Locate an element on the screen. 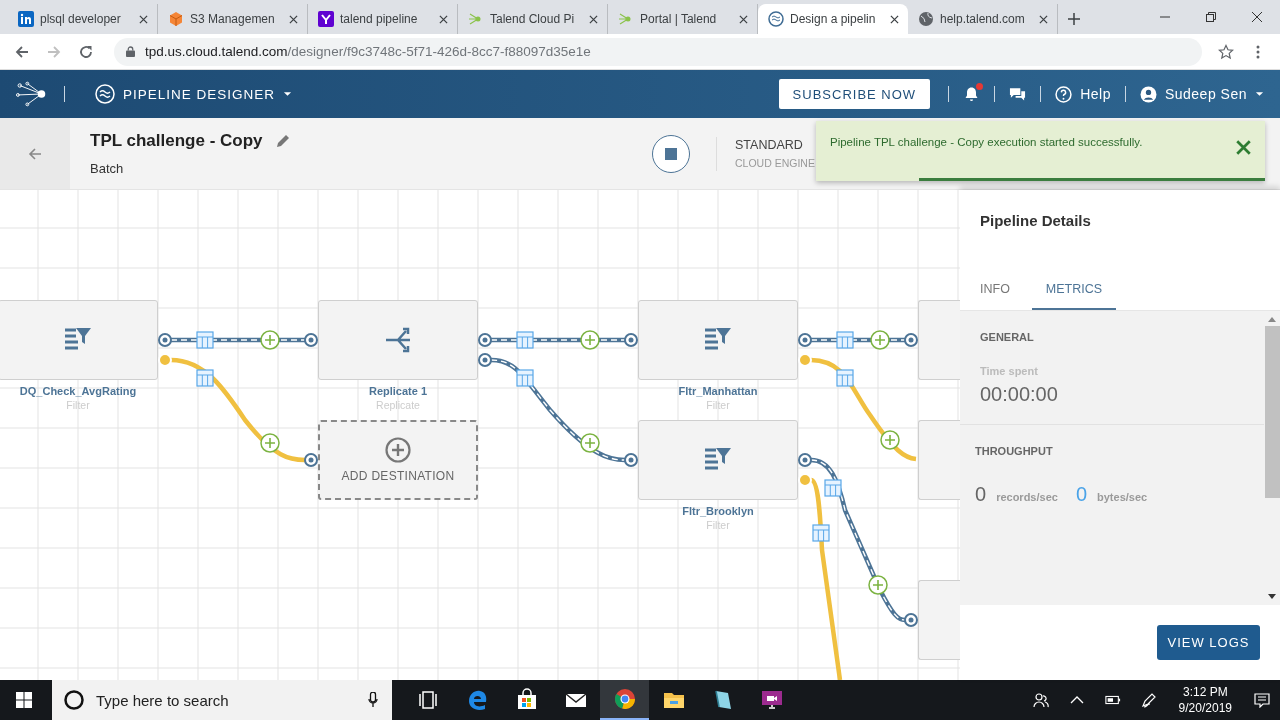 The width and height of the screenshot is (1280, 720). filter-icon is located at coordinates (718, 460).